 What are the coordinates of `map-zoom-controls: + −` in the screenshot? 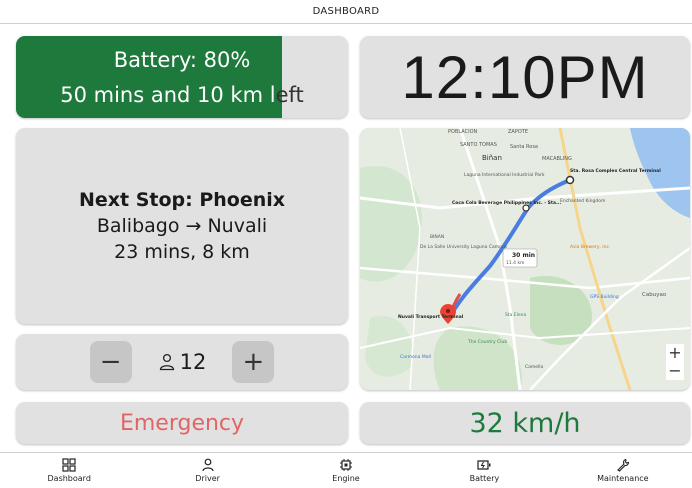 It's located at (675, 362).